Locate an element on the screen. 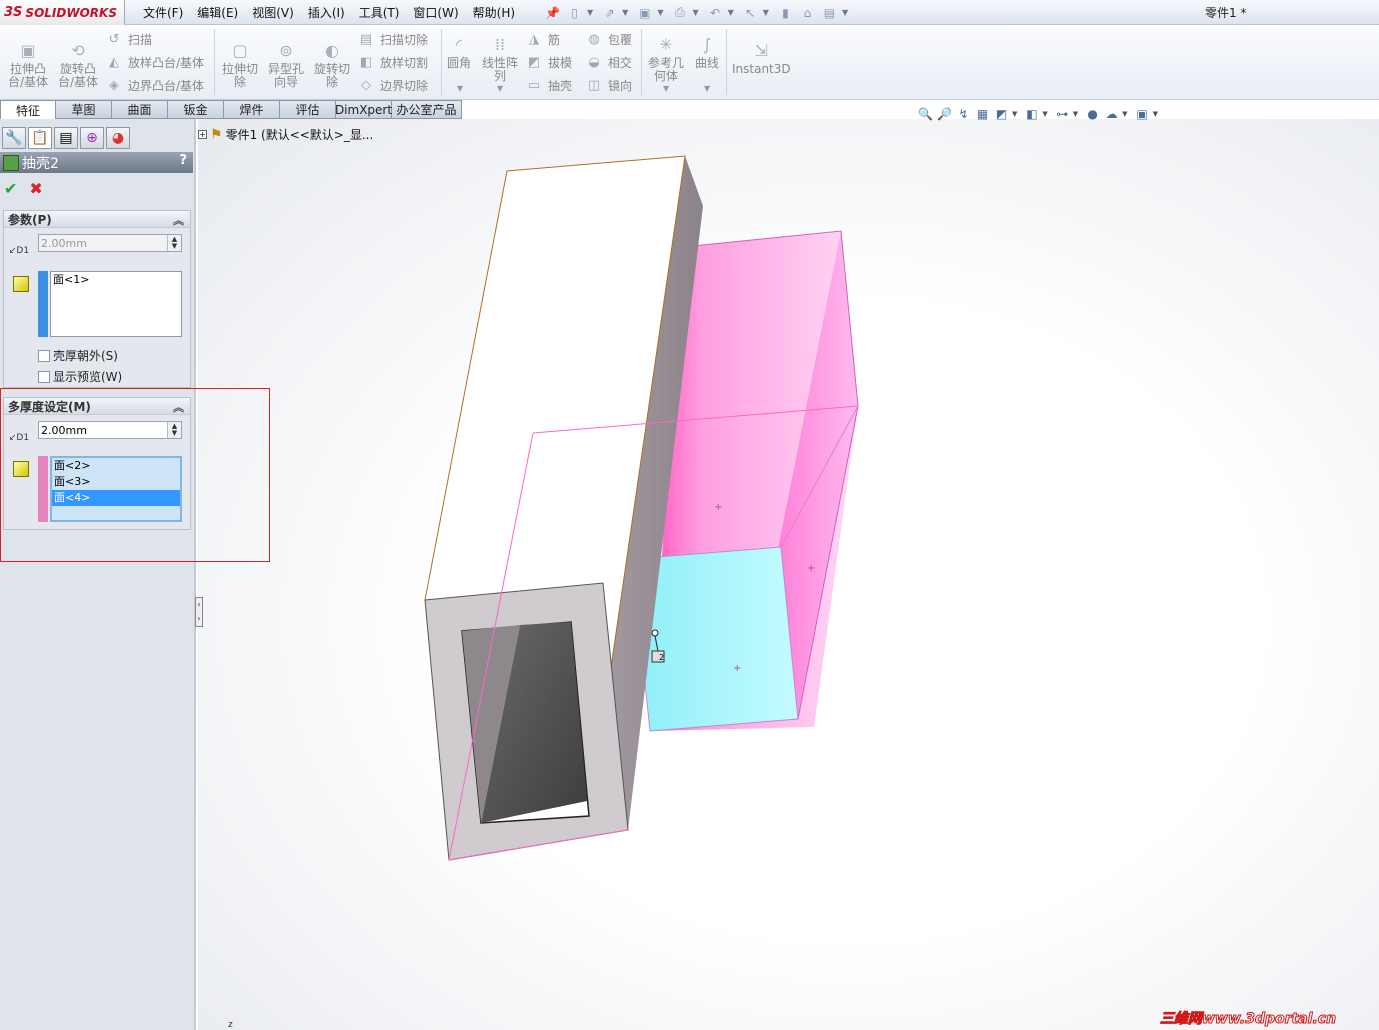 This screenshot has height=1030, width=1379. shell-outward-checkbox: 壳厚朝外(S) is located at coordinates (78, 355).